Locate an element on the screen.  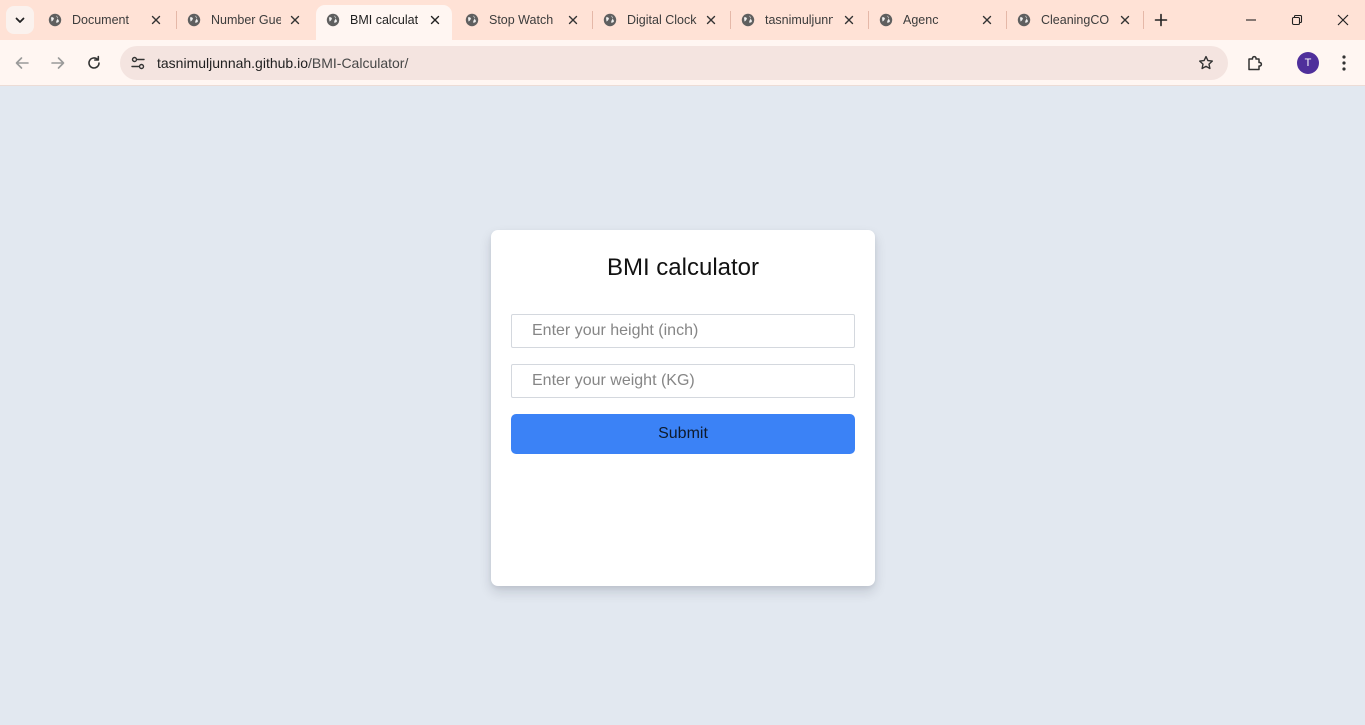
star-icon is located at coordinates (1206, 62).